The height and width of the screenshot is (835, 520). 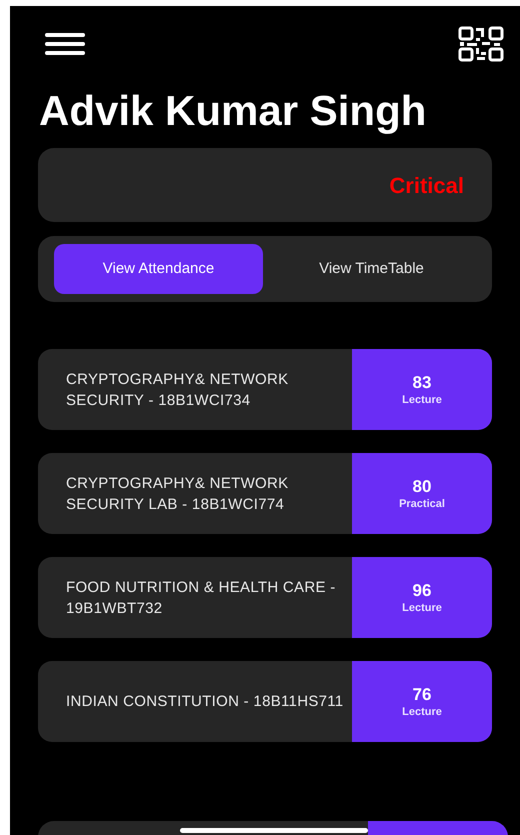 I want to click on class-type: Practical, so click(x=422, y=503).